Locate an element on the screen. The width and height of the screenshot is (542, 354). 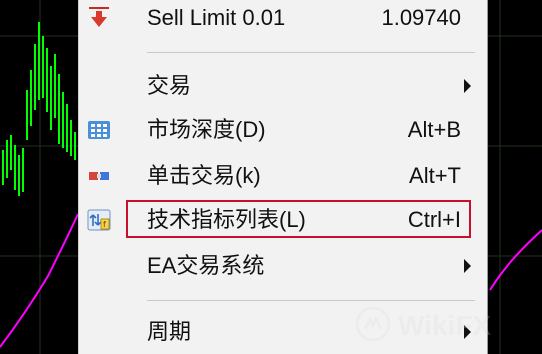
menu-item-expert-advisors: EA交易系统 is located at coordinates (283, 266).